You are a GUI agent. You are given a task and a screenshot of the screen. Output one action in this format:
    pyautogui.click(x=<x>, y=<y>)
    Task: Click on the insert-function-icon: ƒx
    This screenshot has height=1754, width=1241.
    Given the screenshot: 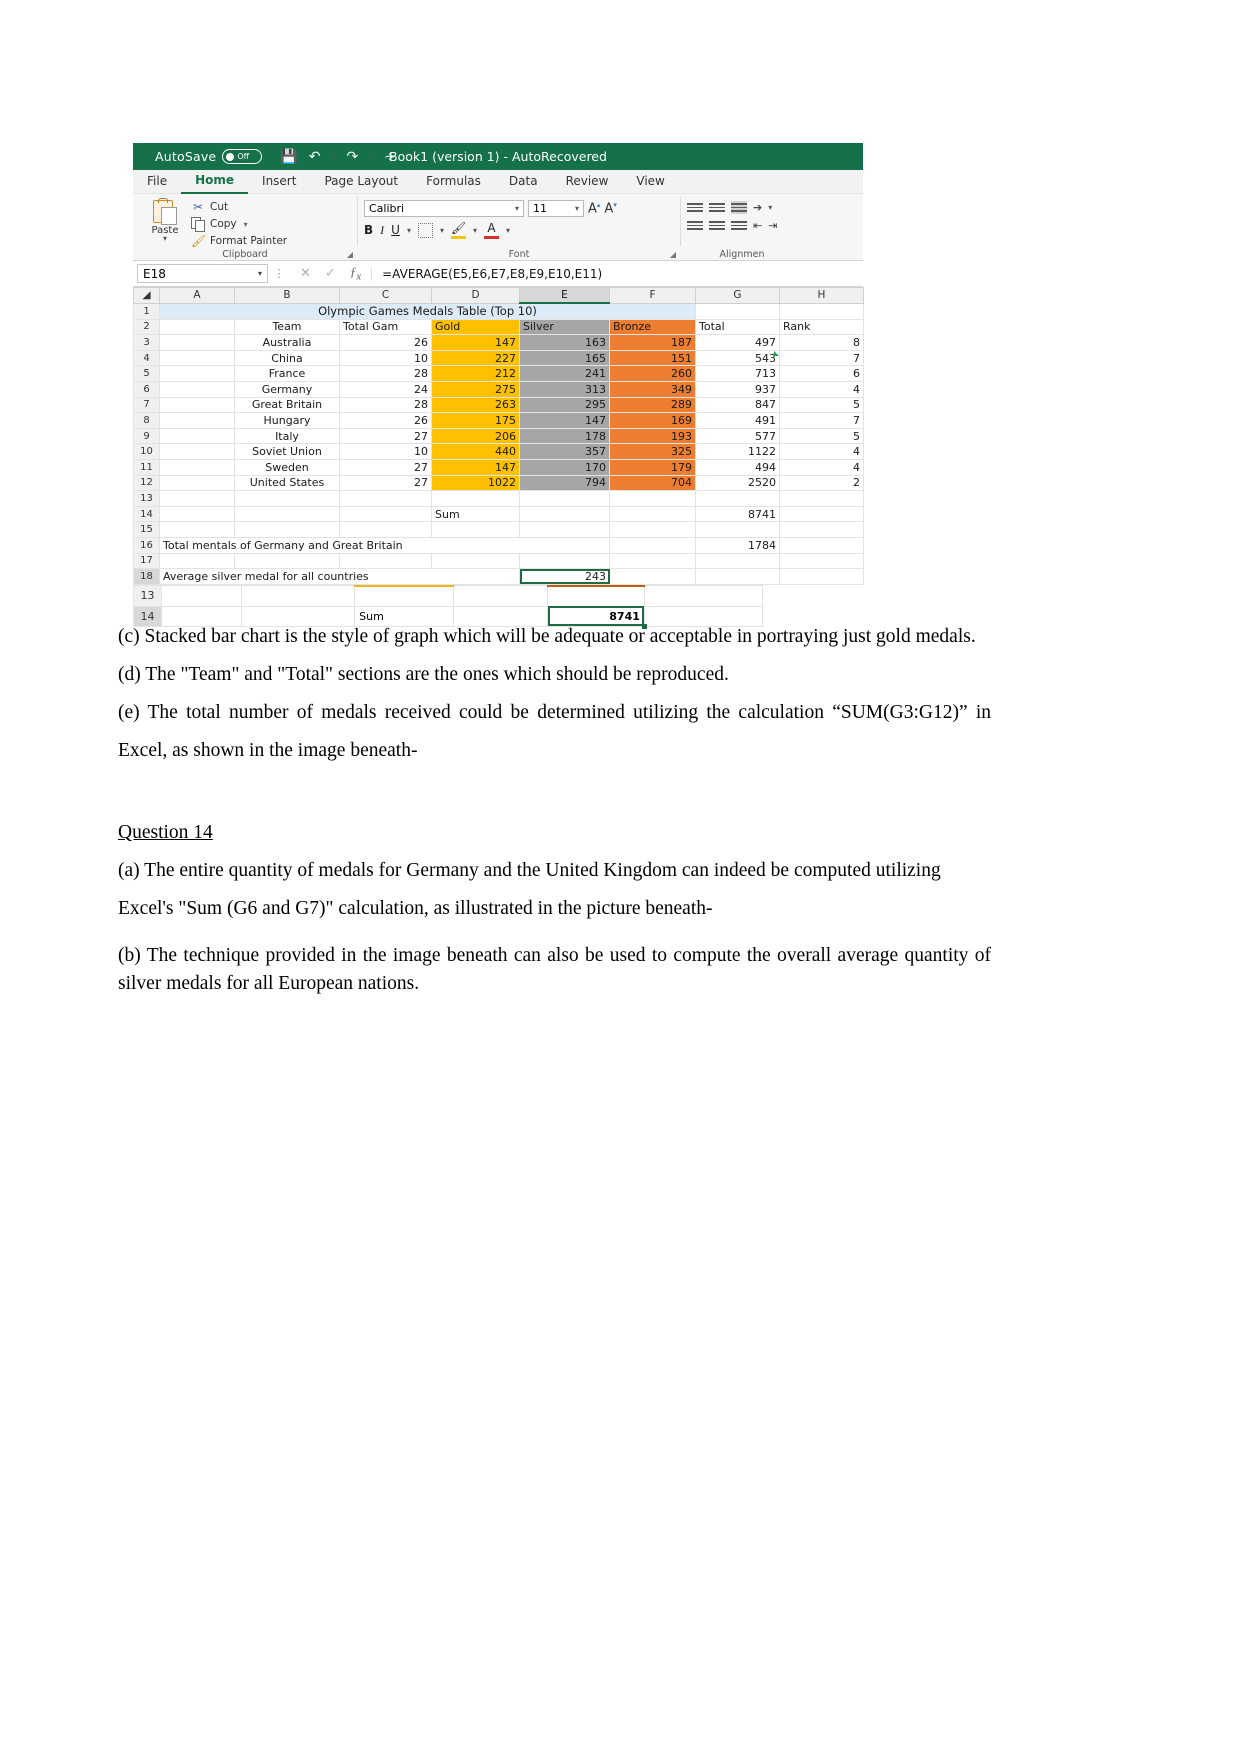 What is the action you would take?
    pyautogui.click(x=355, y=273)
    